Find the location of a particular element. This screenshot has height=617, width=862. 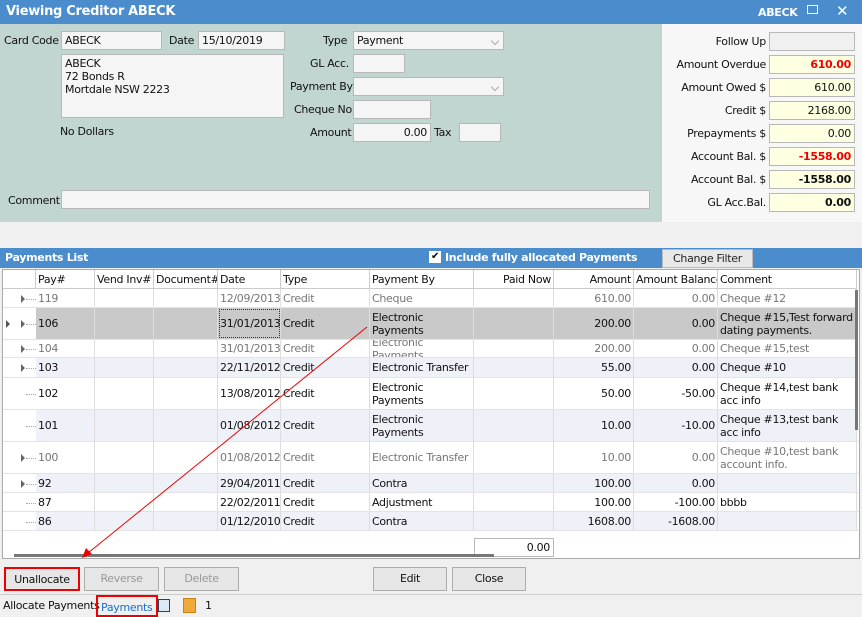

cell-pay: 106 is located at coordinates (65, 323).